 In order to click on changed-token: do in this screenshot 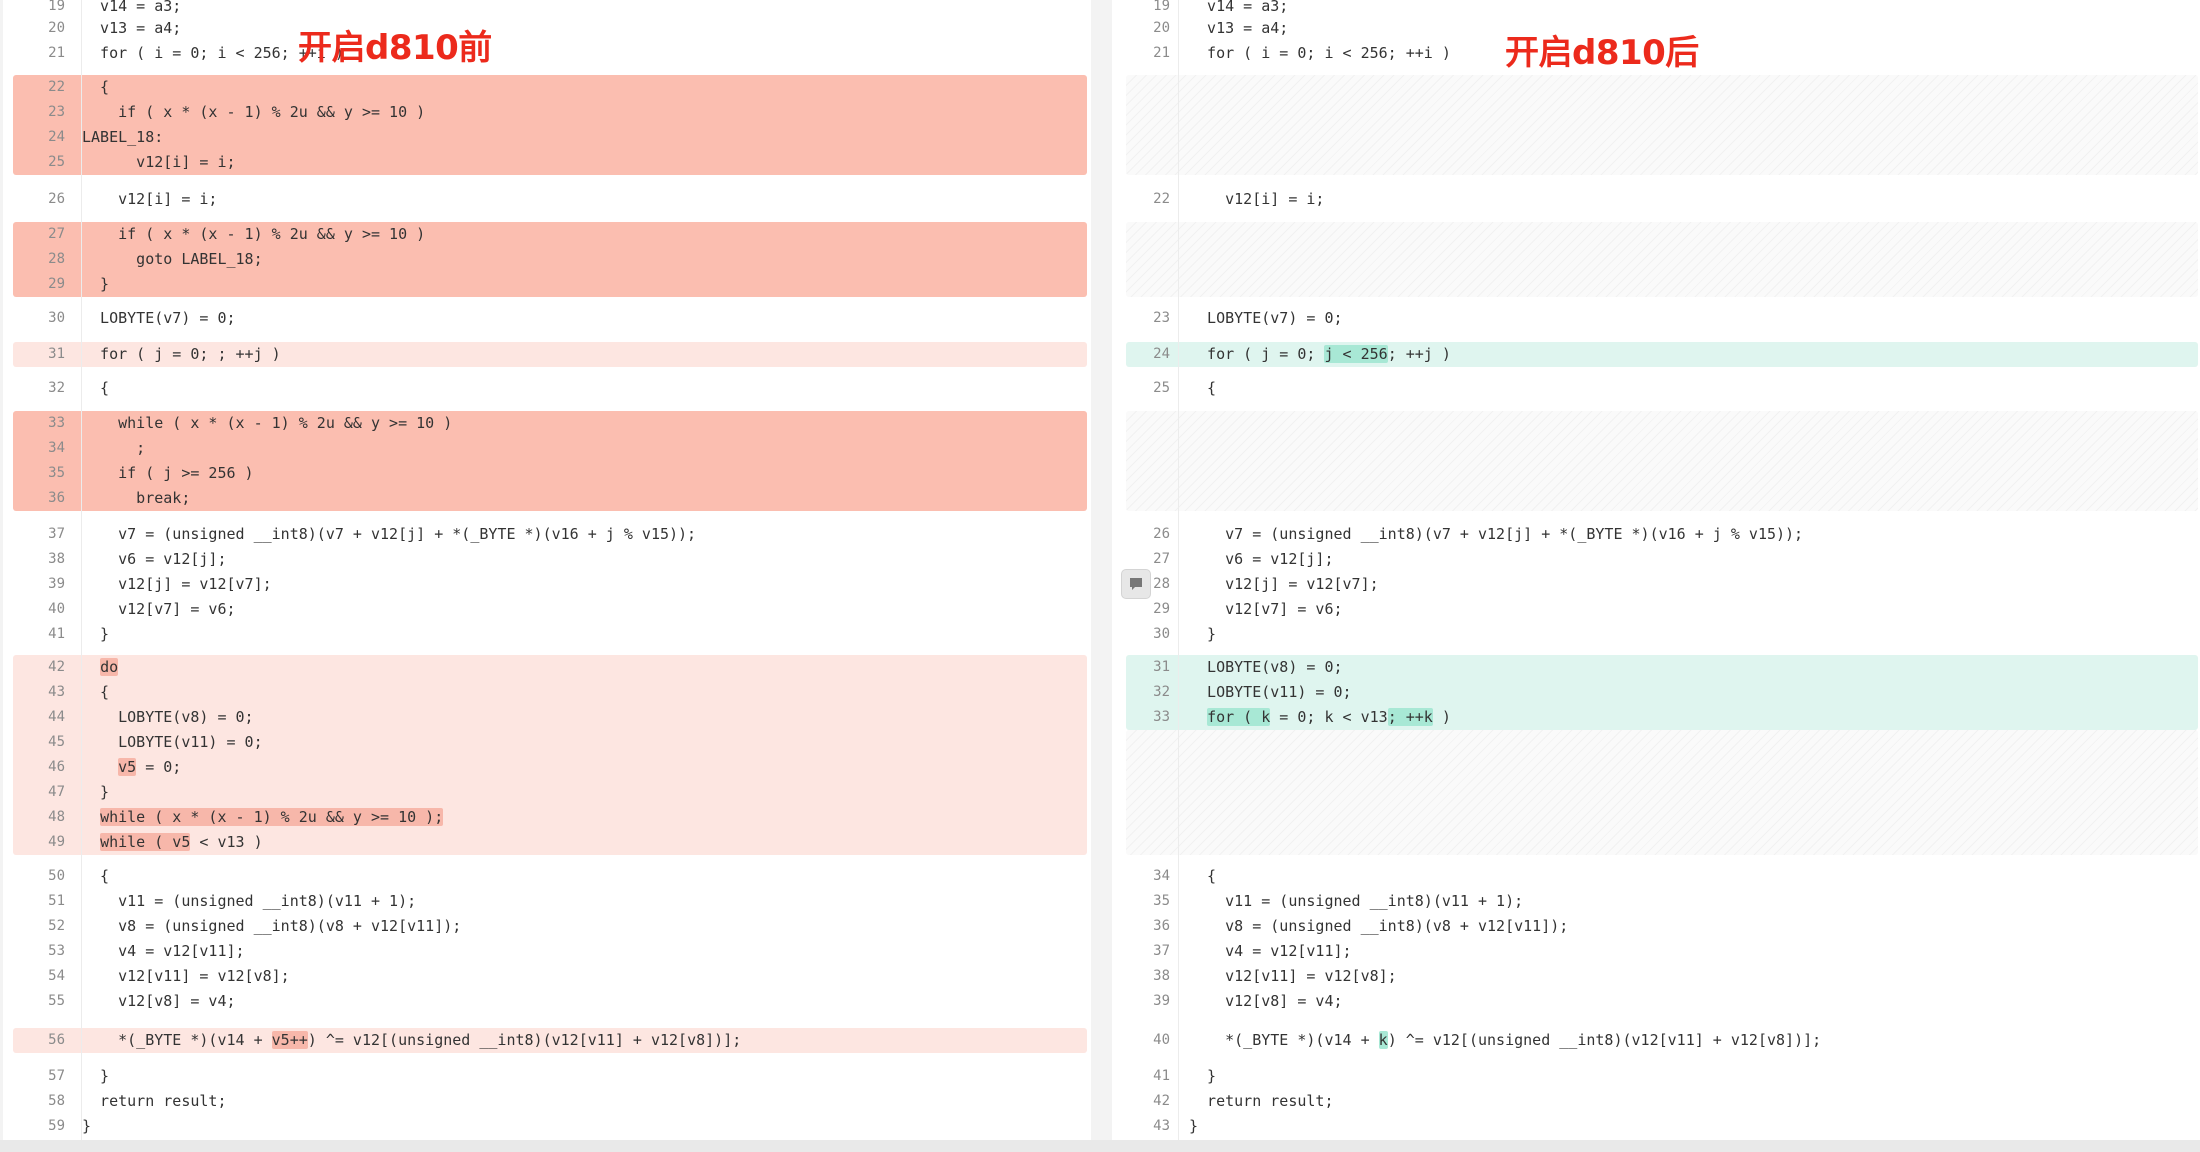, I will do `click(109, 667)`.